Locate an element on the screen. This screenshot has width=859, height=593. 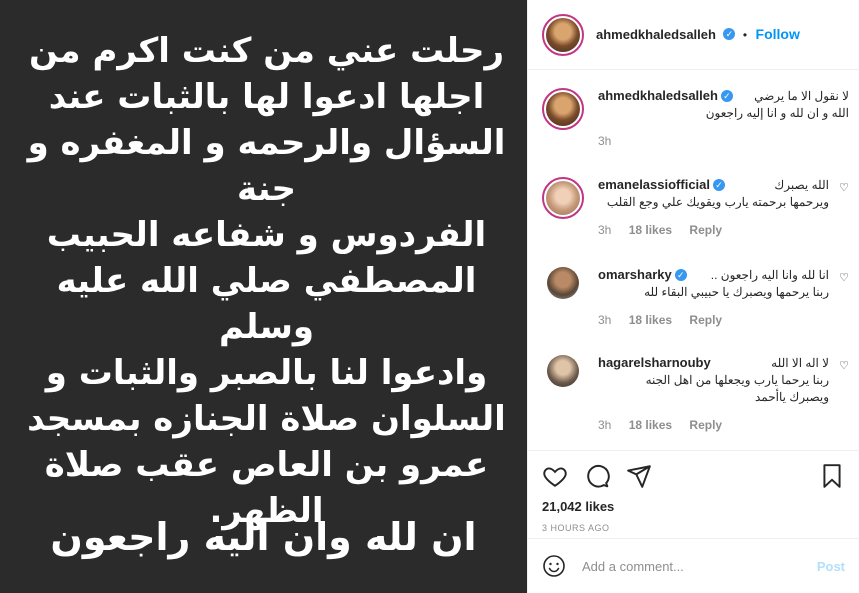
follow-button: Follow is located at coordinates (778, 34).